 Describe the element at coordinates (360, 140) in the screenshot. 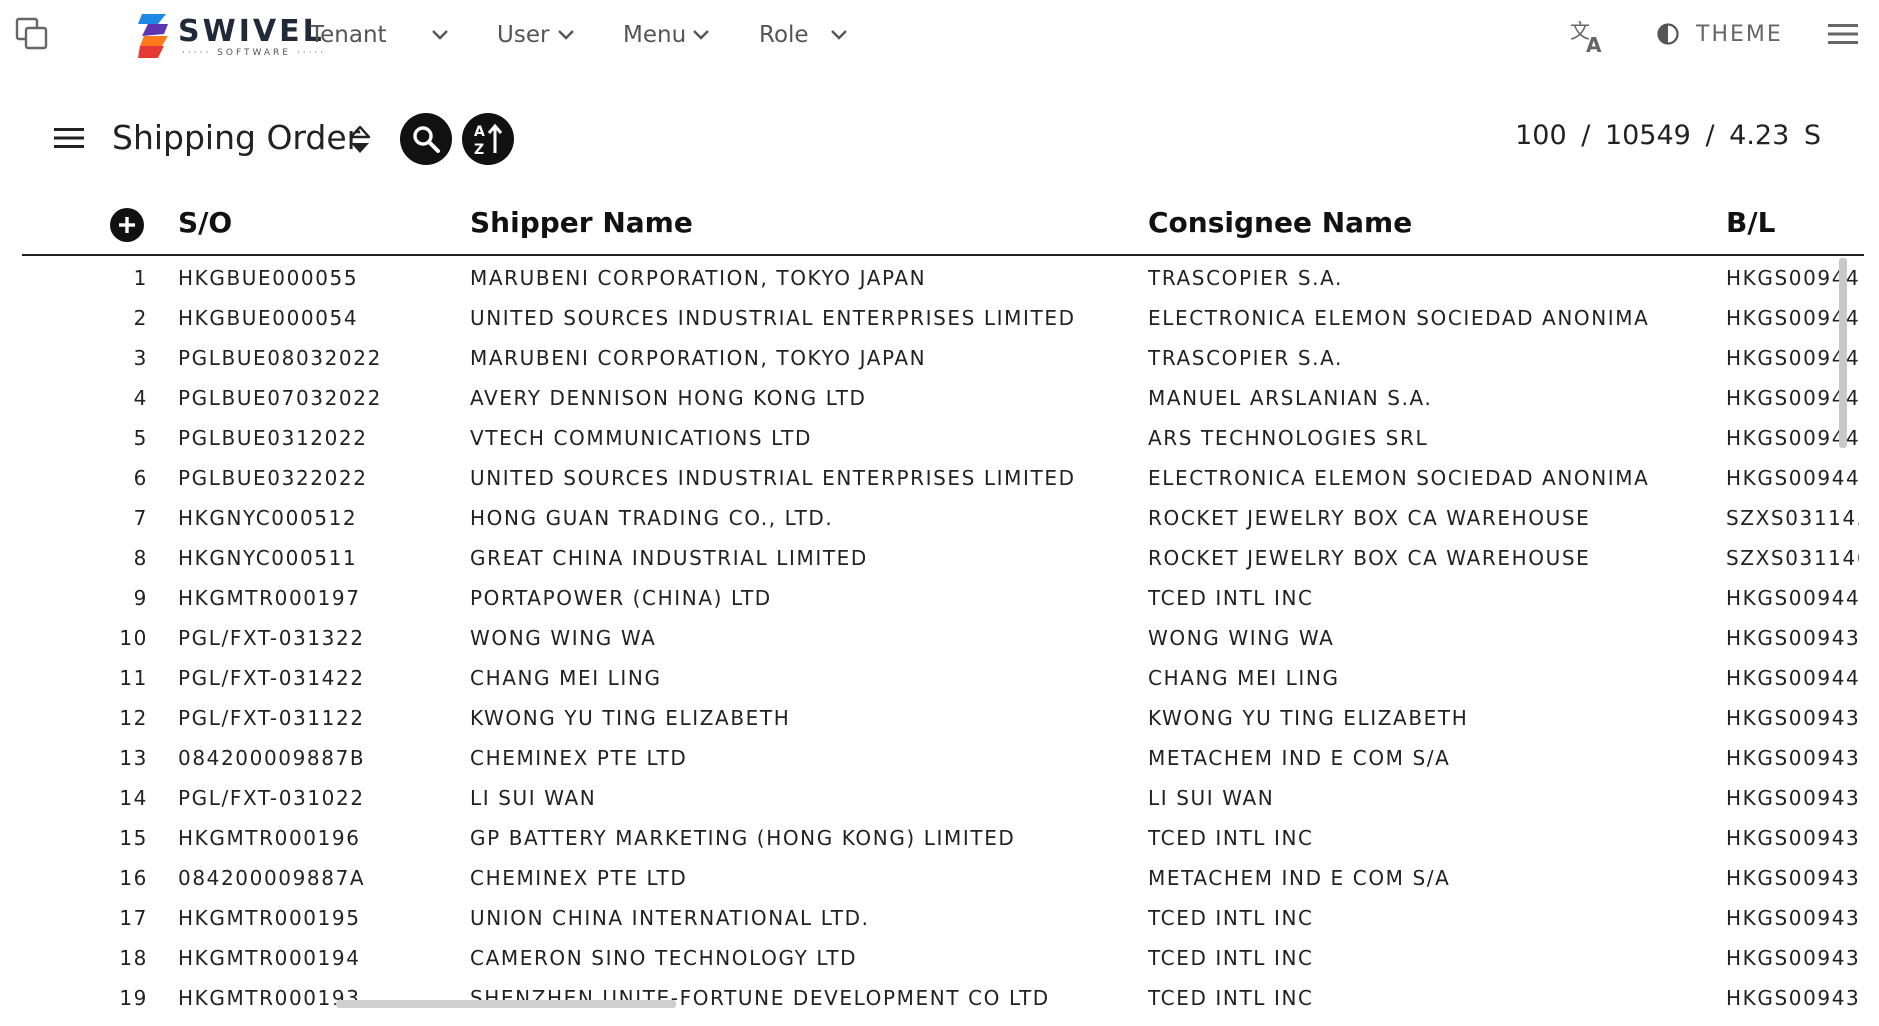

I see `sort-caret-icon` at that location.